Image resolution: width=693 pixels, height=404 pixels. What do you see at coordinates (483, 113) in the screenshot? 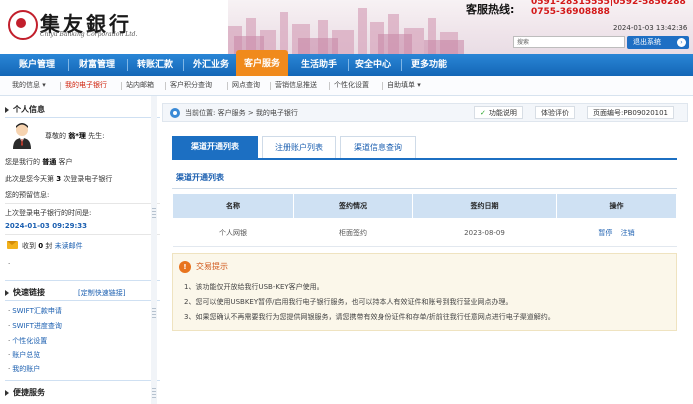
I see `check-icon: ✓` at bounding box center [483, 113].